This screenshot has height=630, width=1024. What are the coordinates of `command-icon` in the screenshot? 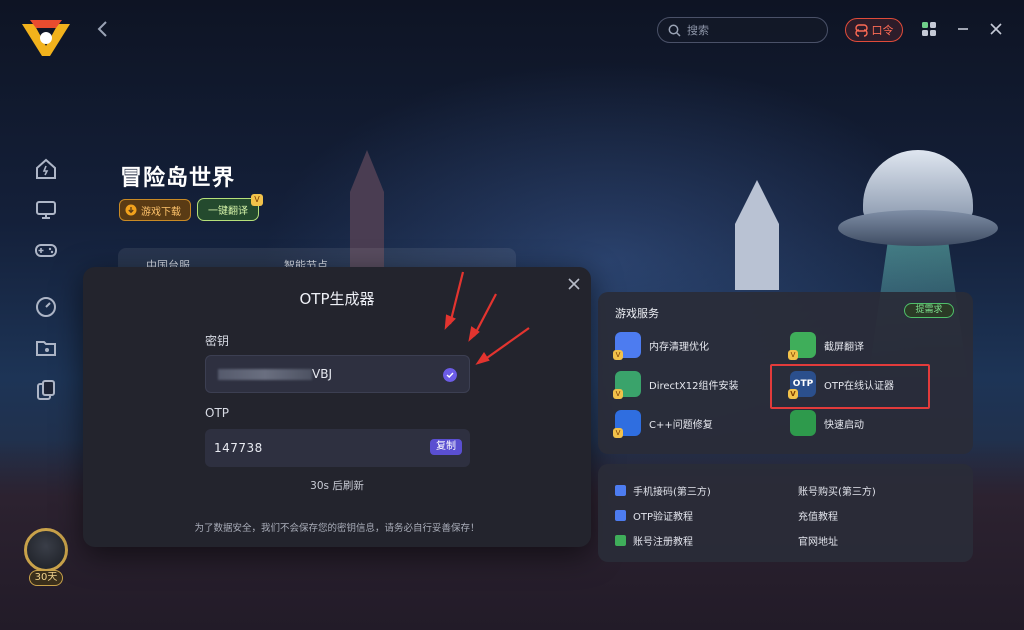 It's located at (861, 30).